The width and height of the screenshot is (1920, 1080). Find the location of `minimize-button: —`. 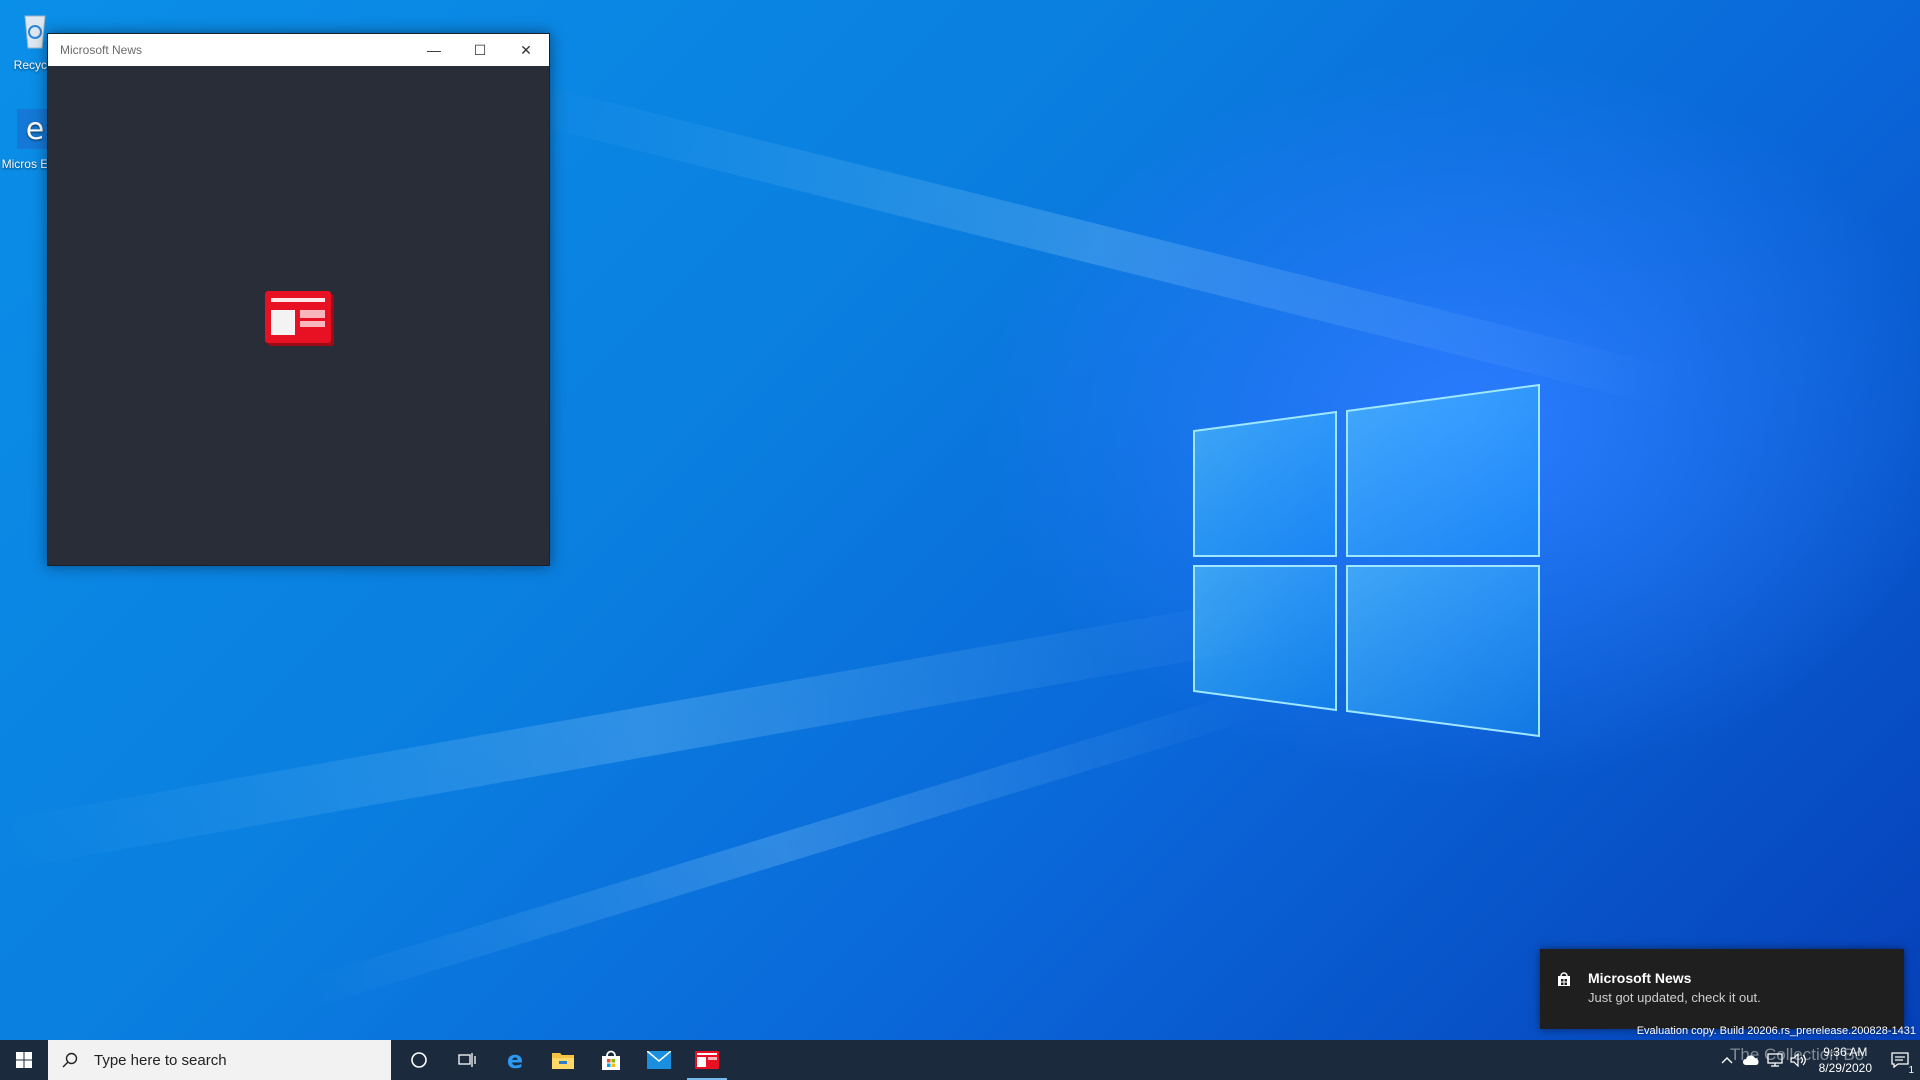

minimize-button: — is located at coordinates (434, 50).